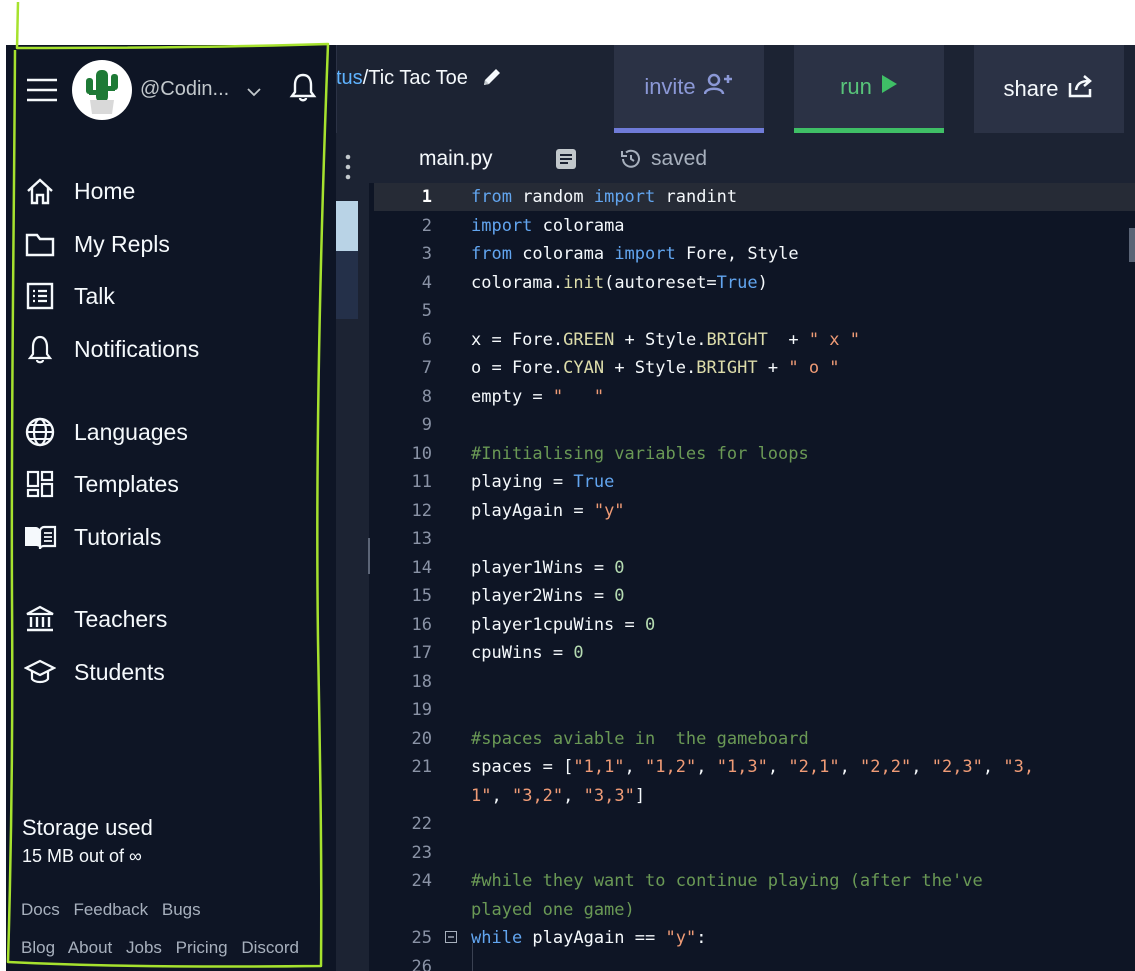  Describe the element at coordinates (451, 937) in the screenshot. I see `fold-collapse-icon` at that location.